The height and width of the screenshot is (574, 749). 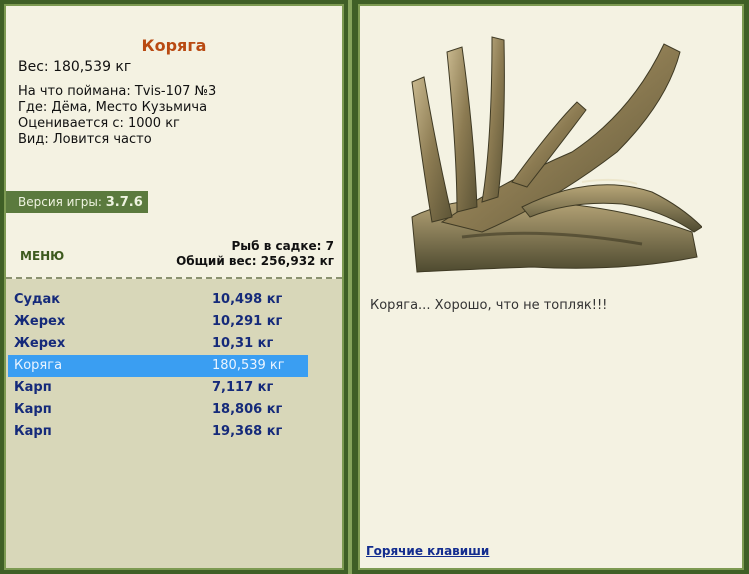 I want to click on menu-button: МЕНЮ, so click(x=42, y=256).